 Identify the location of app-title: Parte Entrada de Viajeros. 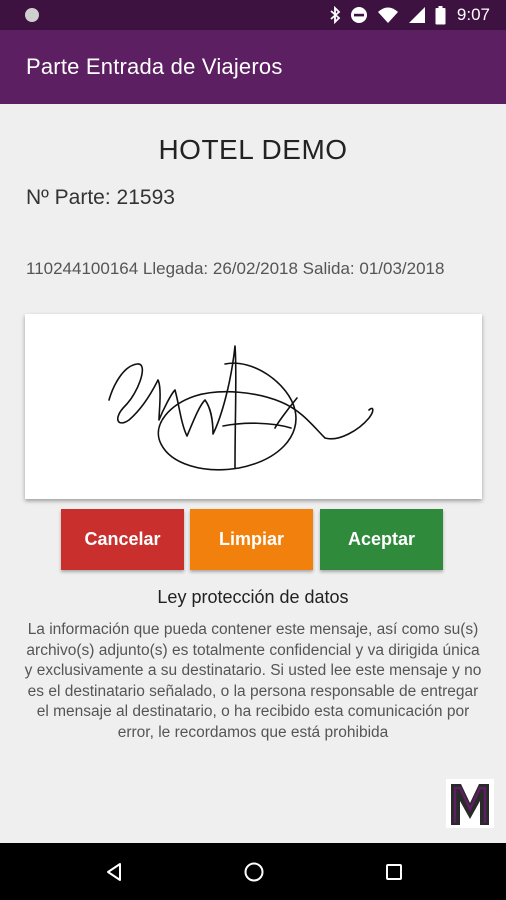
(154, 66).